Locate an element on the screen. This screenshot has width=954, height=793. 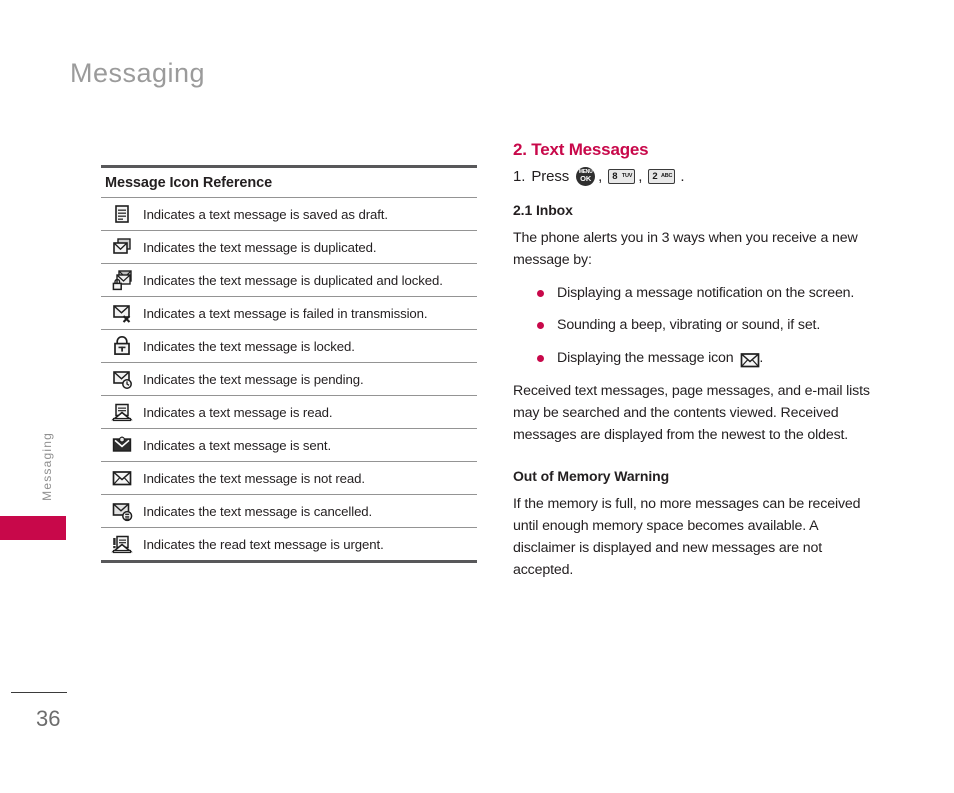
sent-message-icon is located at coordinates (122, 445).